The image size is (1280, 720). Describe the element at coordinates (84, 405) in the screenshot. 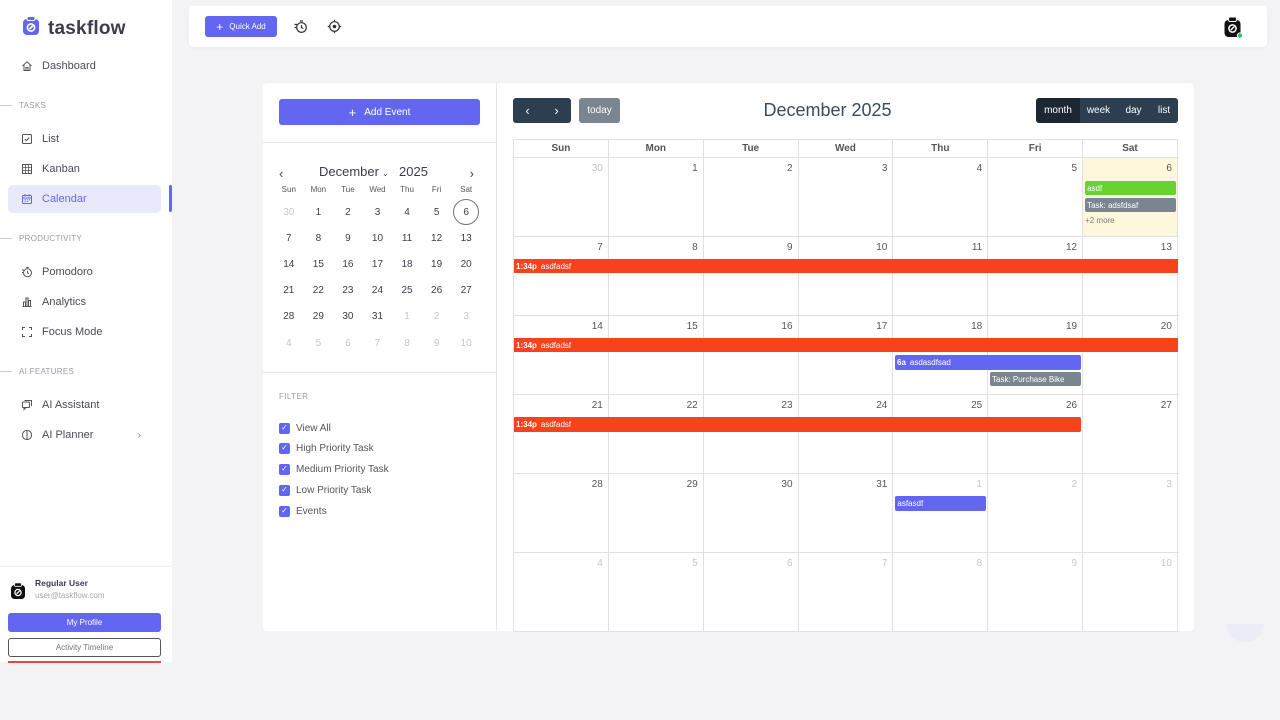

I see `sidebar-item-ai-assistant: AI Assistant` at that location.